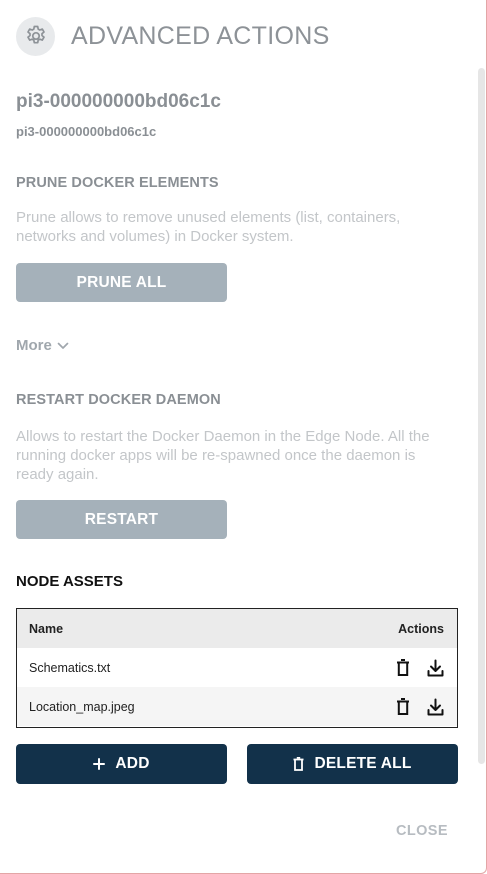  I want to click on add-label: ADD, so click(132, 763).